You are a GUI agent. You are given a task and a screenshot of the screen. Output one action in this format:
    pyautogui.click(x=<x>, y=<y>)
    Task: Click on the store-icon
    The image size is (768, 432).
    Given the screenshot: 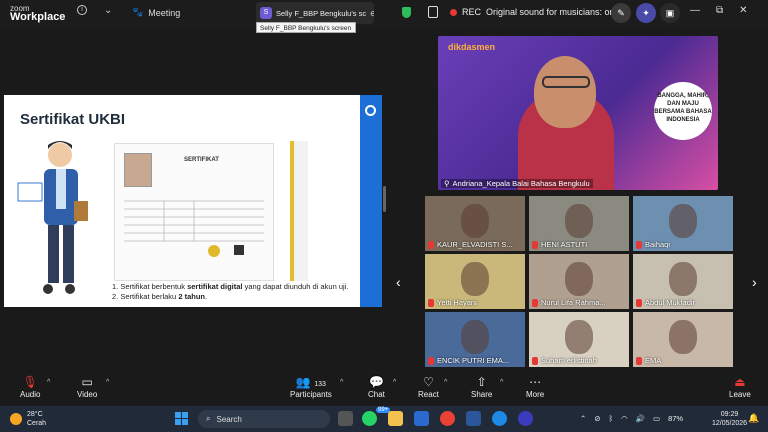 What is the action you would take?
    pyautogui.click(x=421, y=418)
    